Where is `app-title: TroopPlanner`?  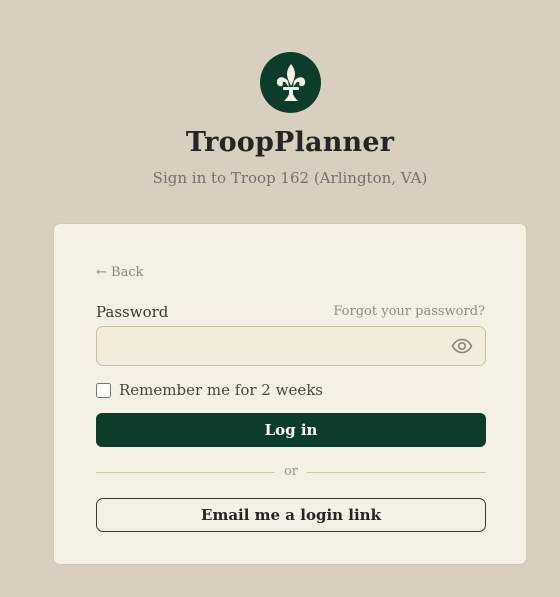 app-title: TroopPlanner is located at coordinates (290, 142).